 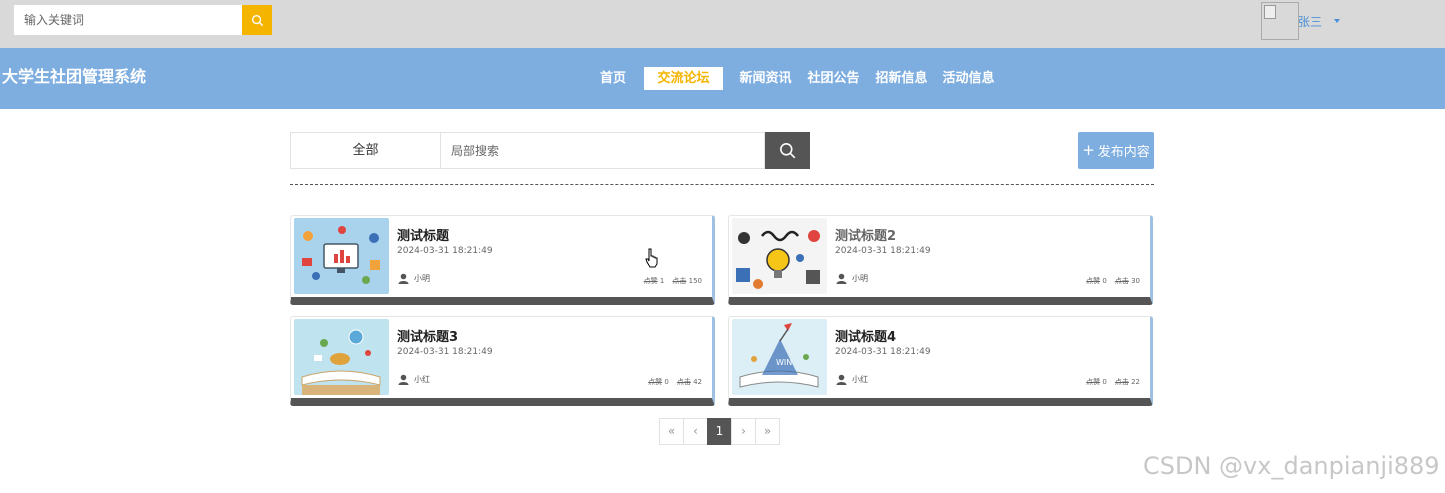 What do you see at coordinates (695, 281) in the screenshot?
I see `clicks-count: 150` at bounding box center [695, 281].